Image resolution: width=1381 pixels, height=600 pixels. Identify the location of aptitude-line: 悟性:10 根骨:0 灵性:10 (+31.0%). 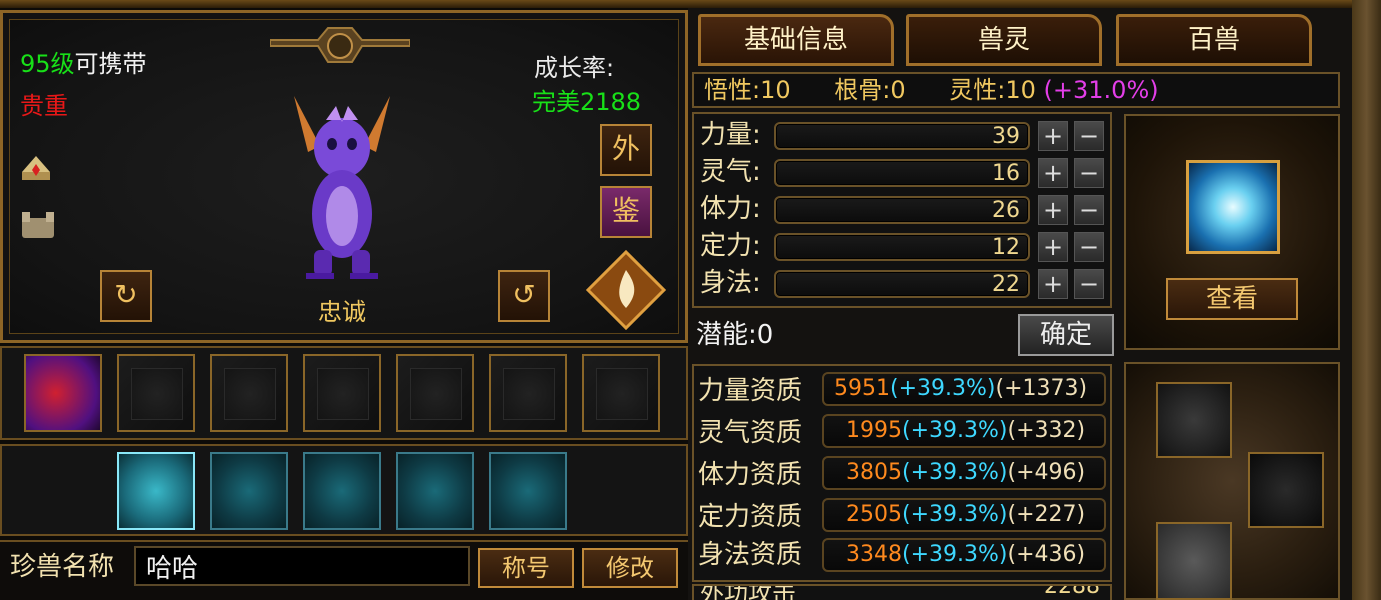
(1016, 90).